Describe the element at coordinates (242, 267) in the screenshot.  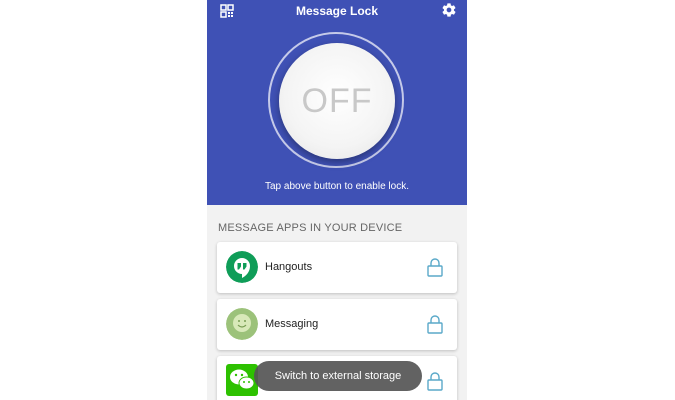
I see `hangouts-icon` at that location.